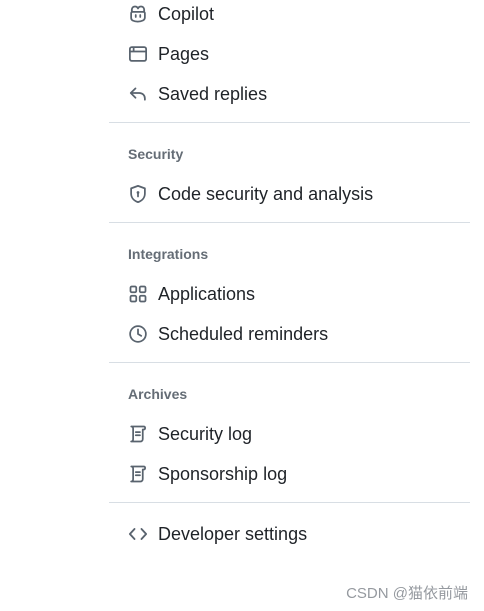 This screenshot has height=611, width=484. I want to click on apps-icon, so click(138, 294).